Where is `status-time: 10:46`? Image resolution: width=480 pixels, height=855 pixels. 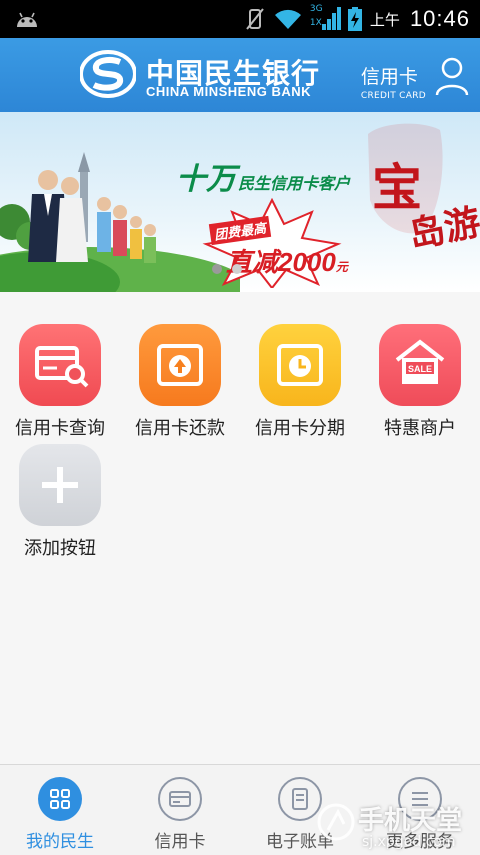
status-time: 10:46 is located at coordinates (439, 18).